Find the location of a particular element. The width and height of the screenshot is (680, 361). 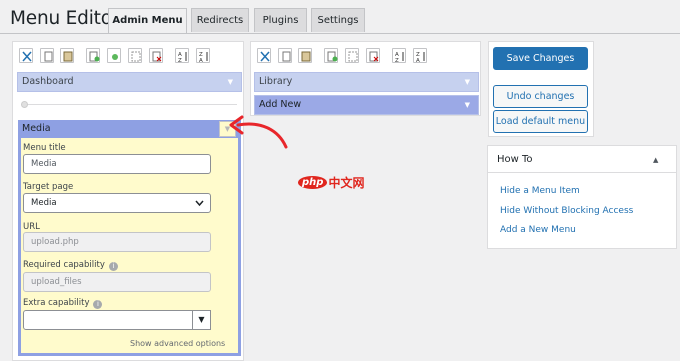

undo-changes-button: Undo changes is located at coordinates (540, 96).